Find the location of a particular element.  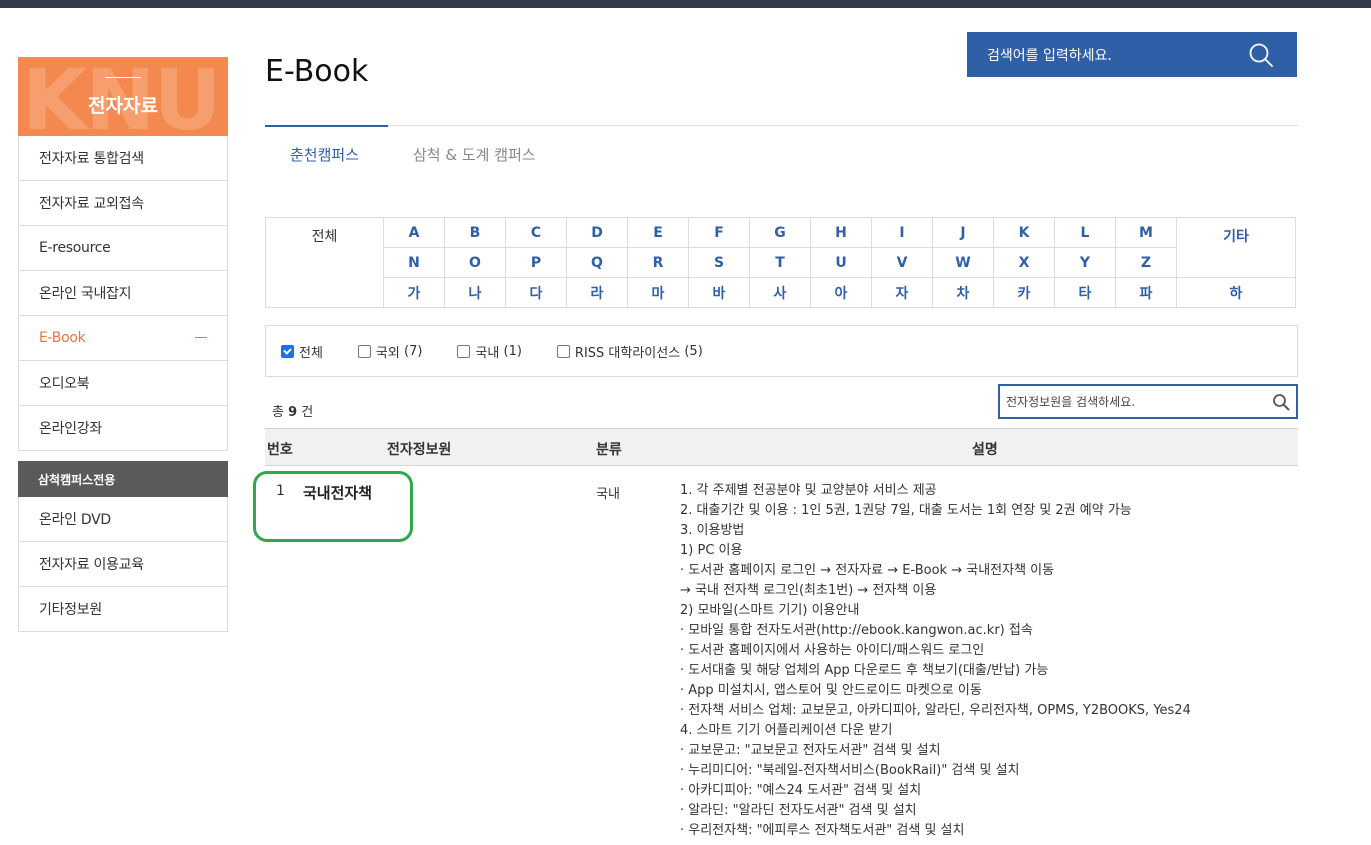

hangul-letter: 자 is located at coordinates (902, 292).